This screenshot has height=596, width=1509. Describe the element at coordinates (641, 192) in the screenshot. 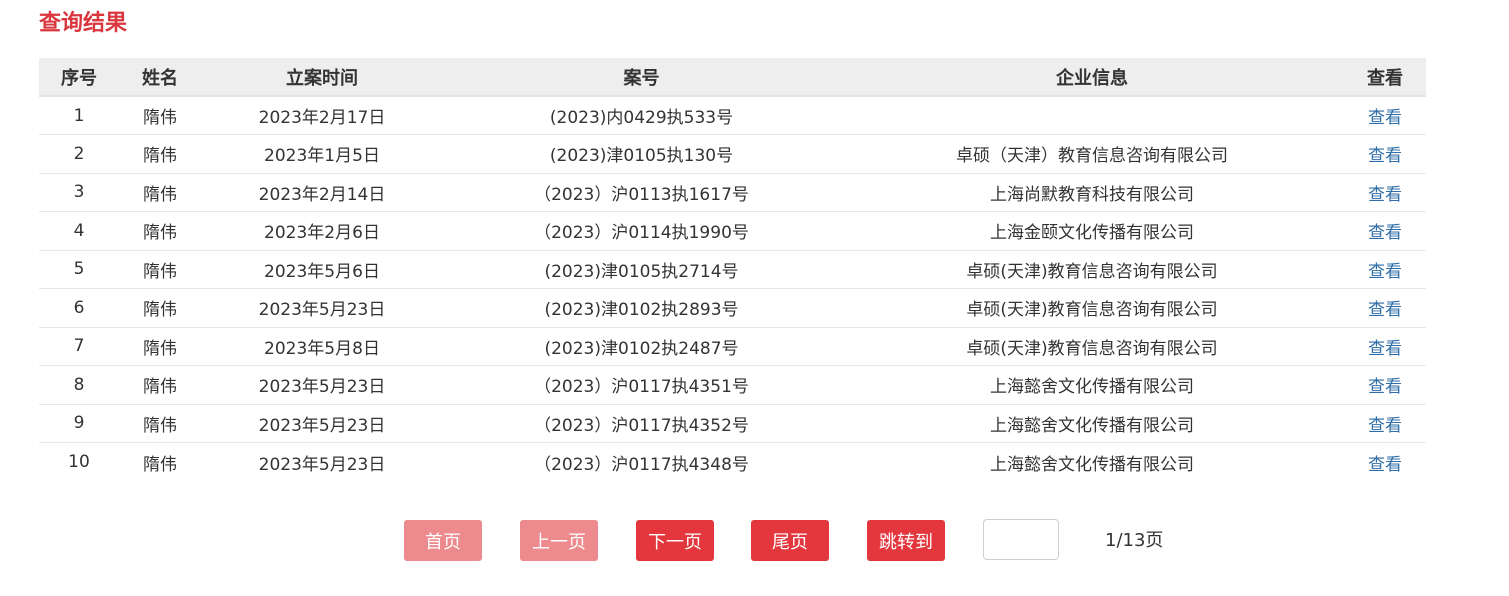

I see `cell-case-no: （2023）沪0113执1617号` at that location.